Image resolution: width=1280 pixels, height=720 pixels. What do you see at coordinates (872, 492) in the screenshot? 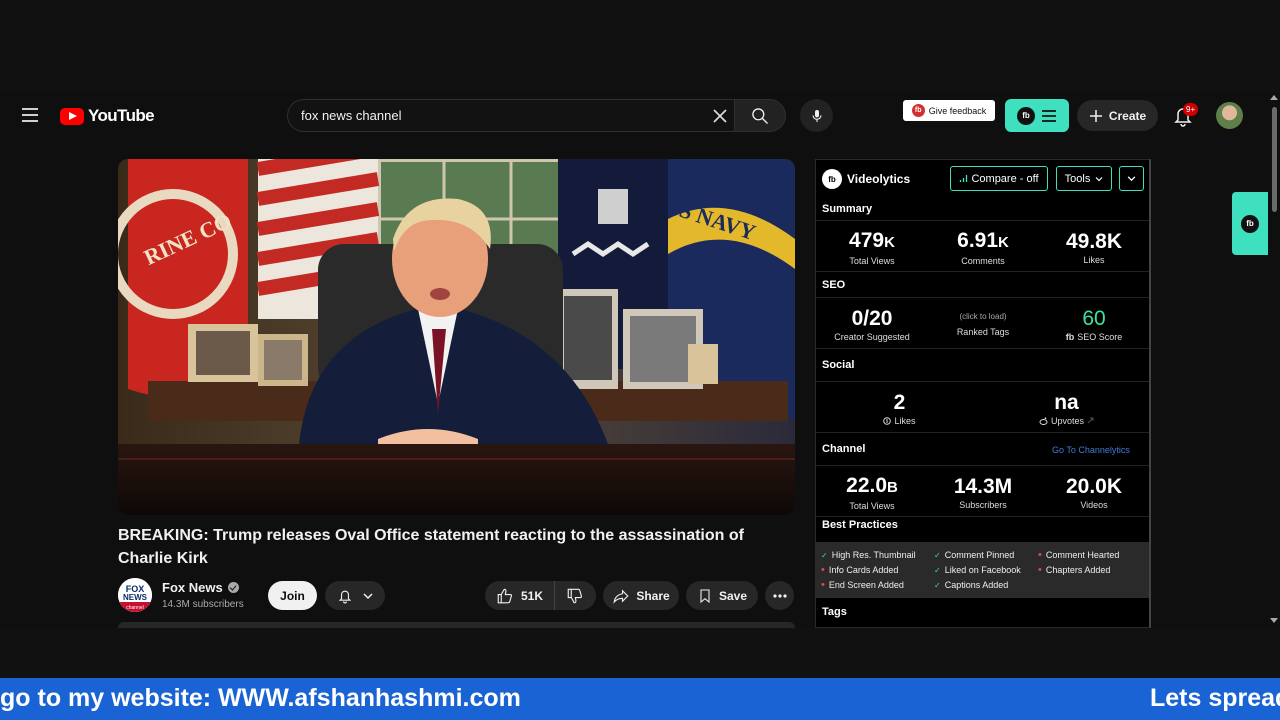
I see `channel-total-views: 22.0B Total Views` at bounding box center [872, 492].